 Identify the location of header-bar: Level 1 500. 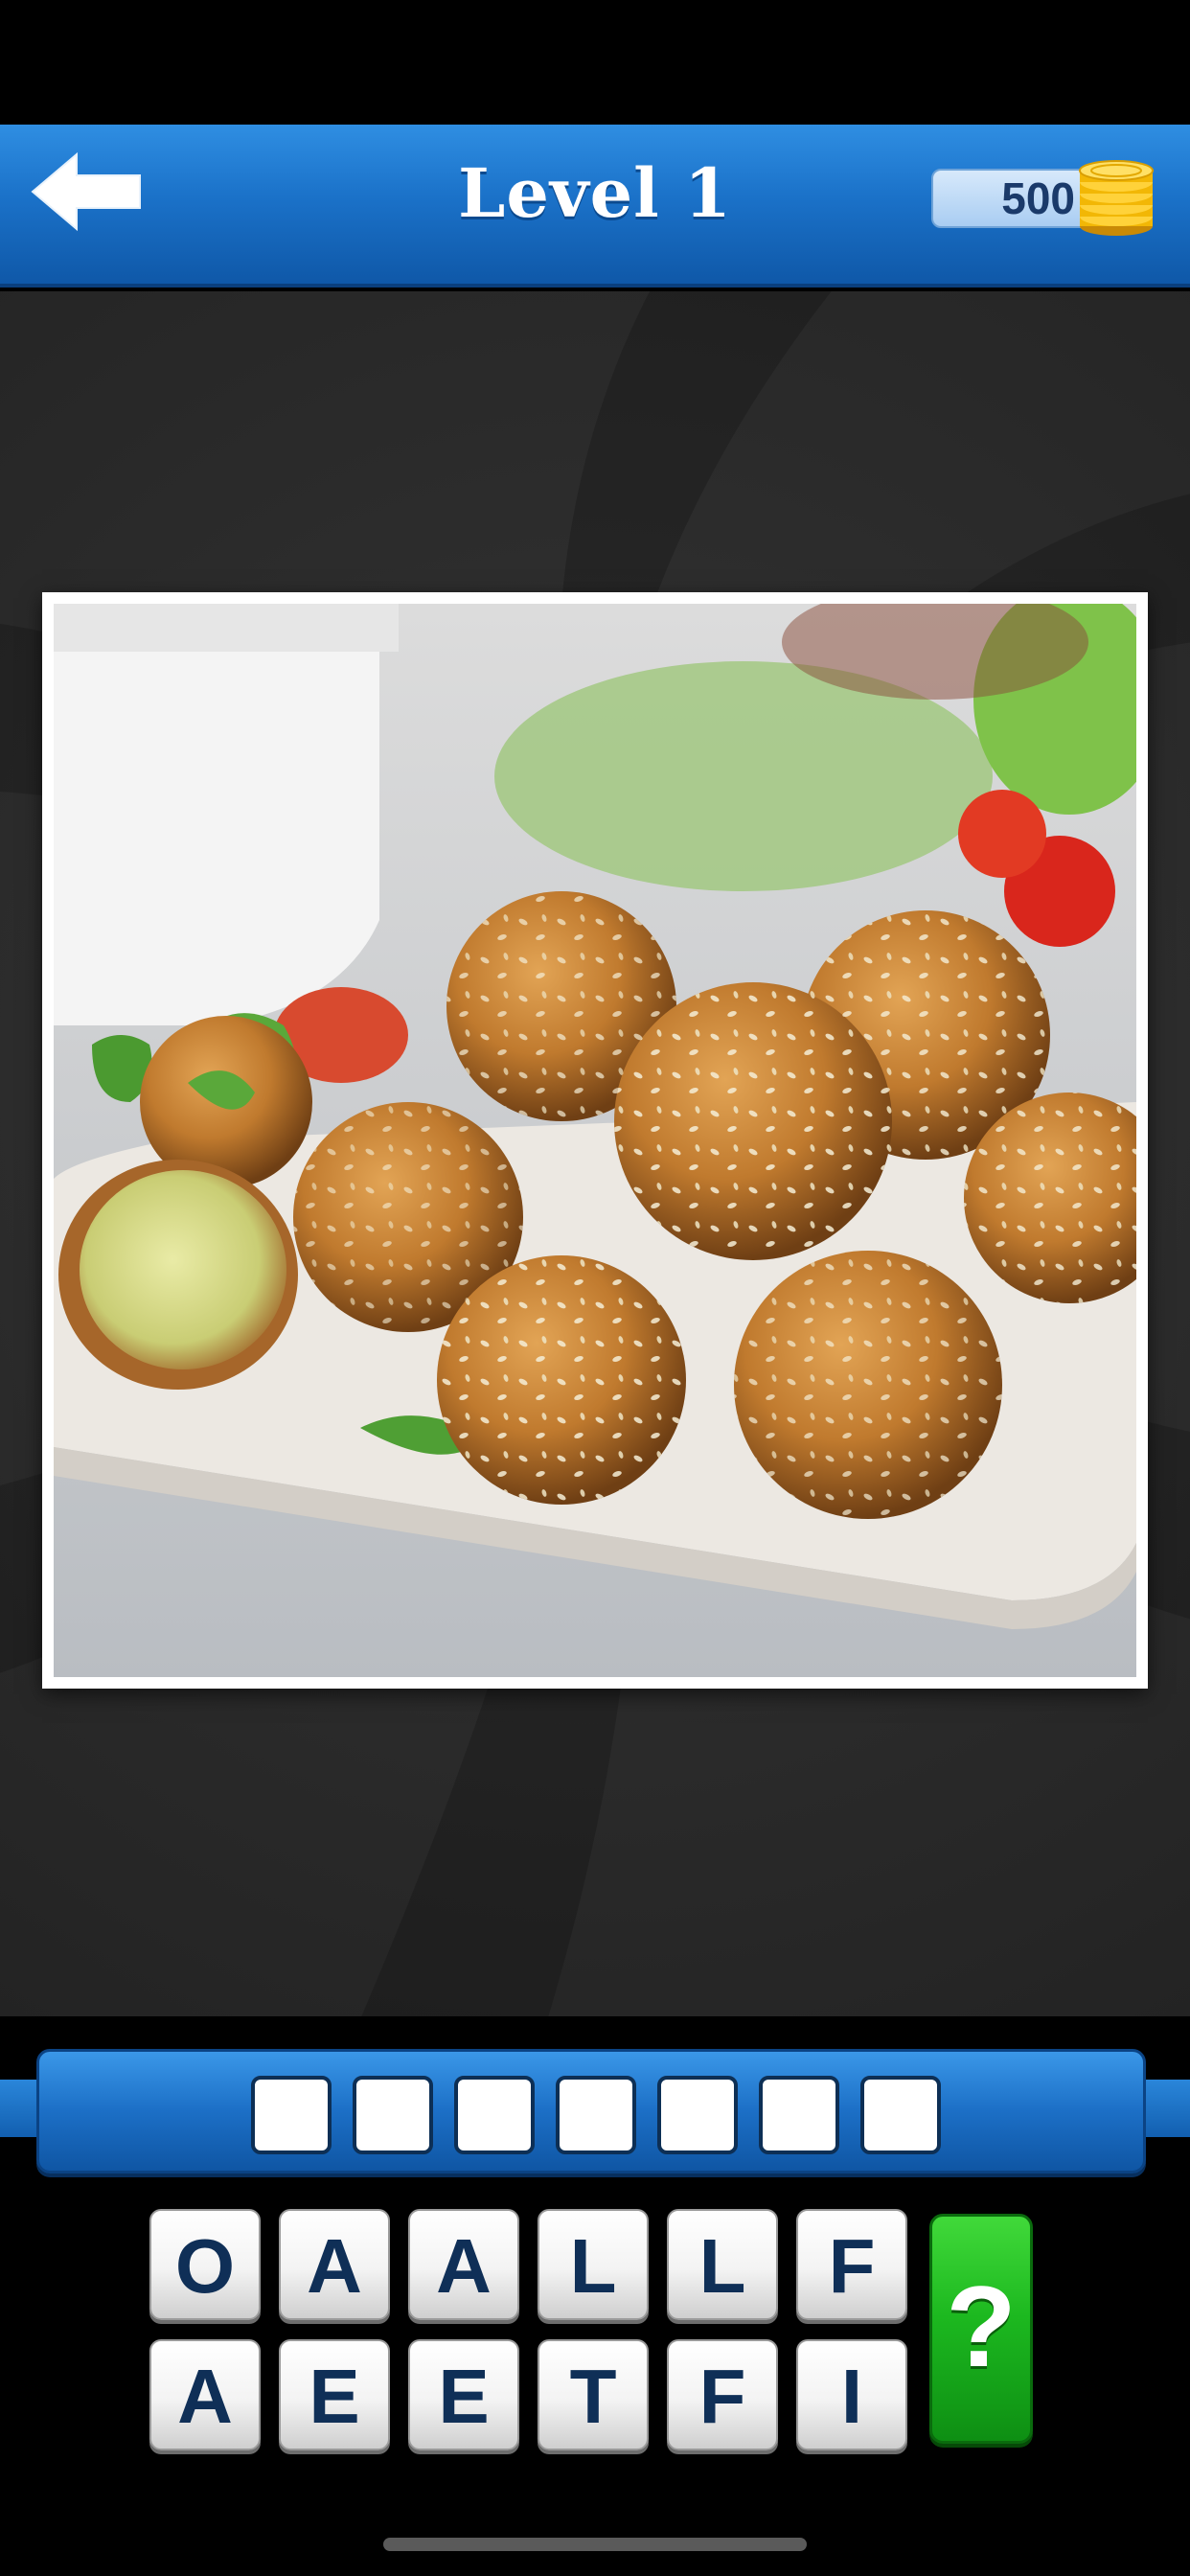
(595, 206).